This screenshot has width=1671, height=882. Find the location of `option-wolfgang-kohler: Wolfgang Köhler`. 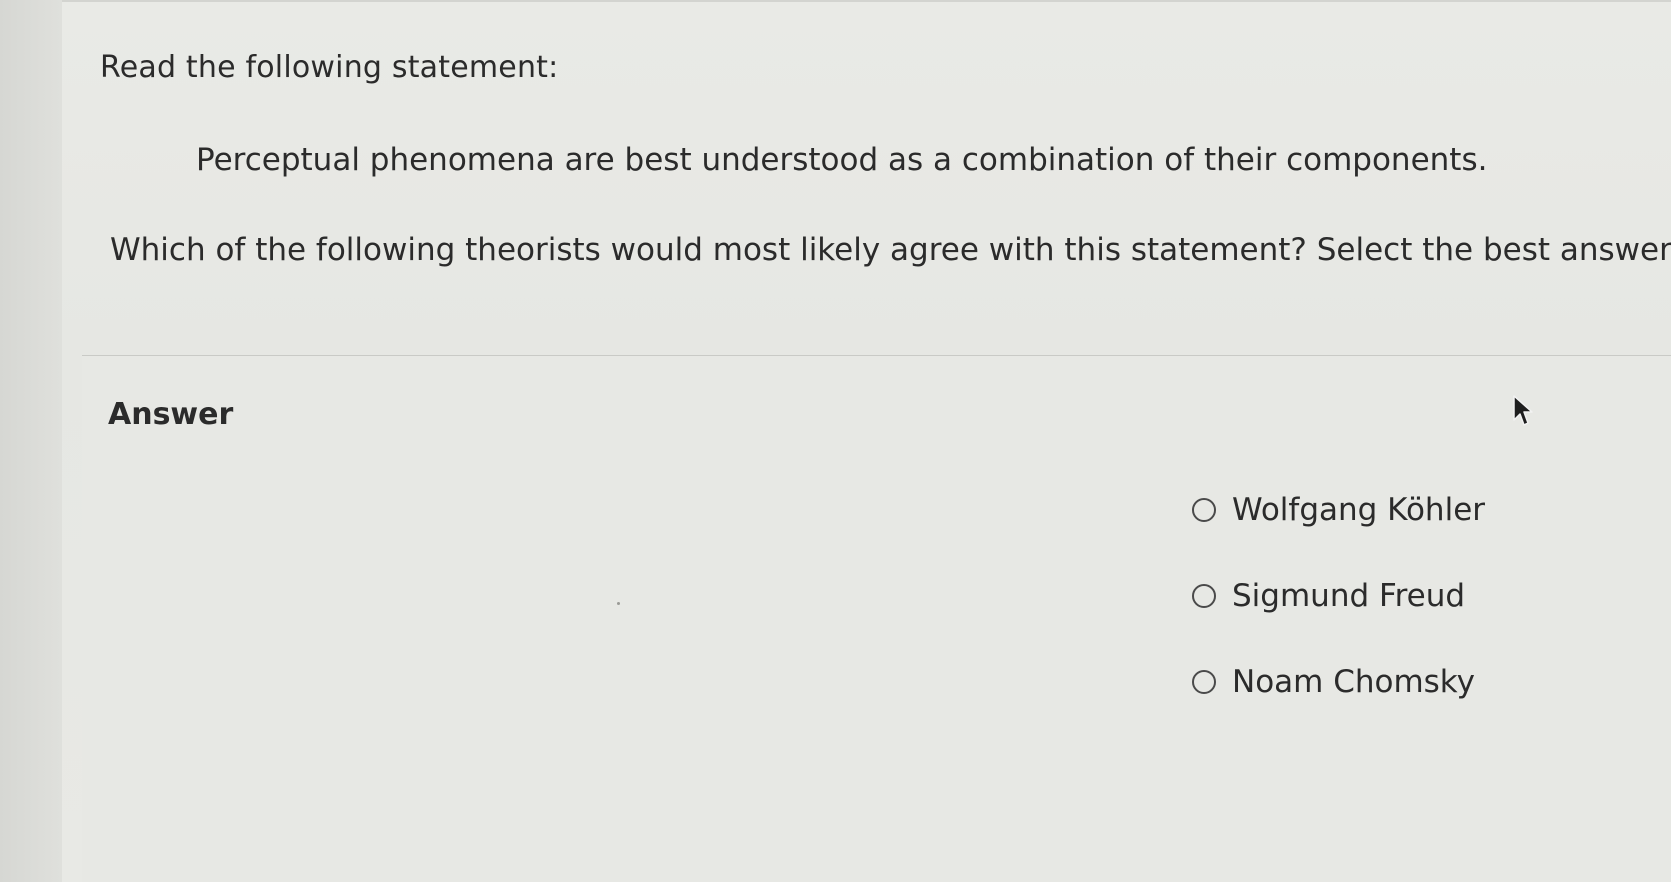

option-wolfgang-kohler: Wolfgang Köhler is located at coordinates (1338, 510).